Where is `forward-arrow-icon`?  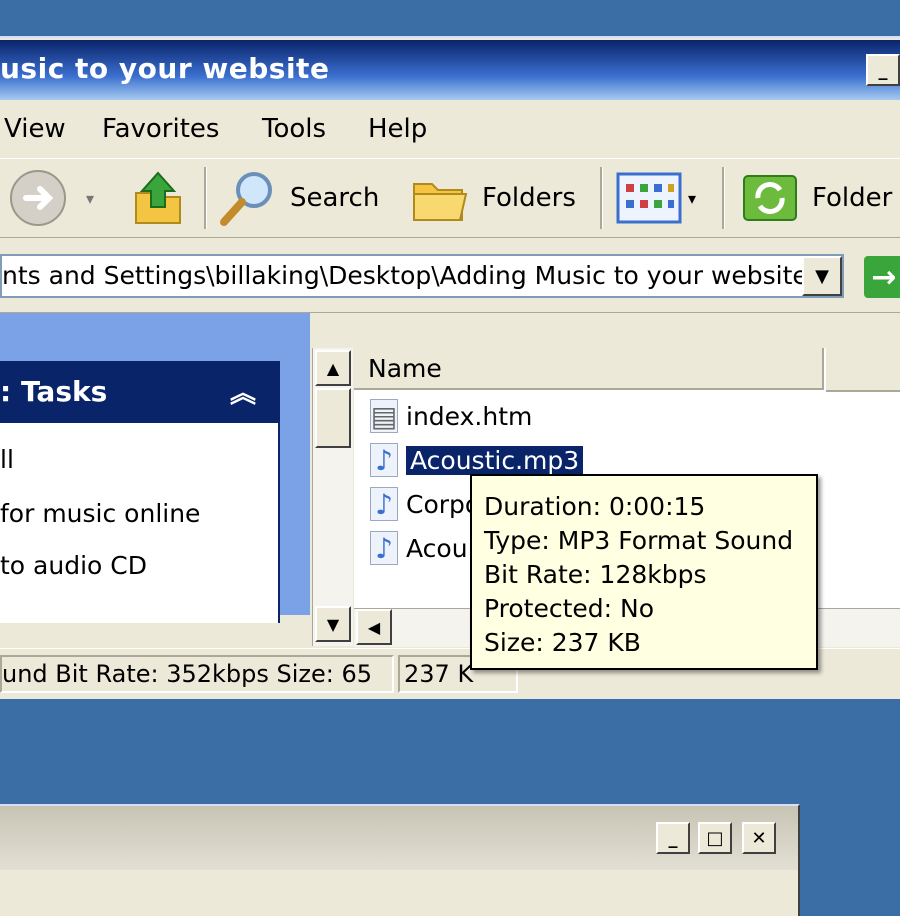 forward-arrow-icon is located at coordinates (38, 198).